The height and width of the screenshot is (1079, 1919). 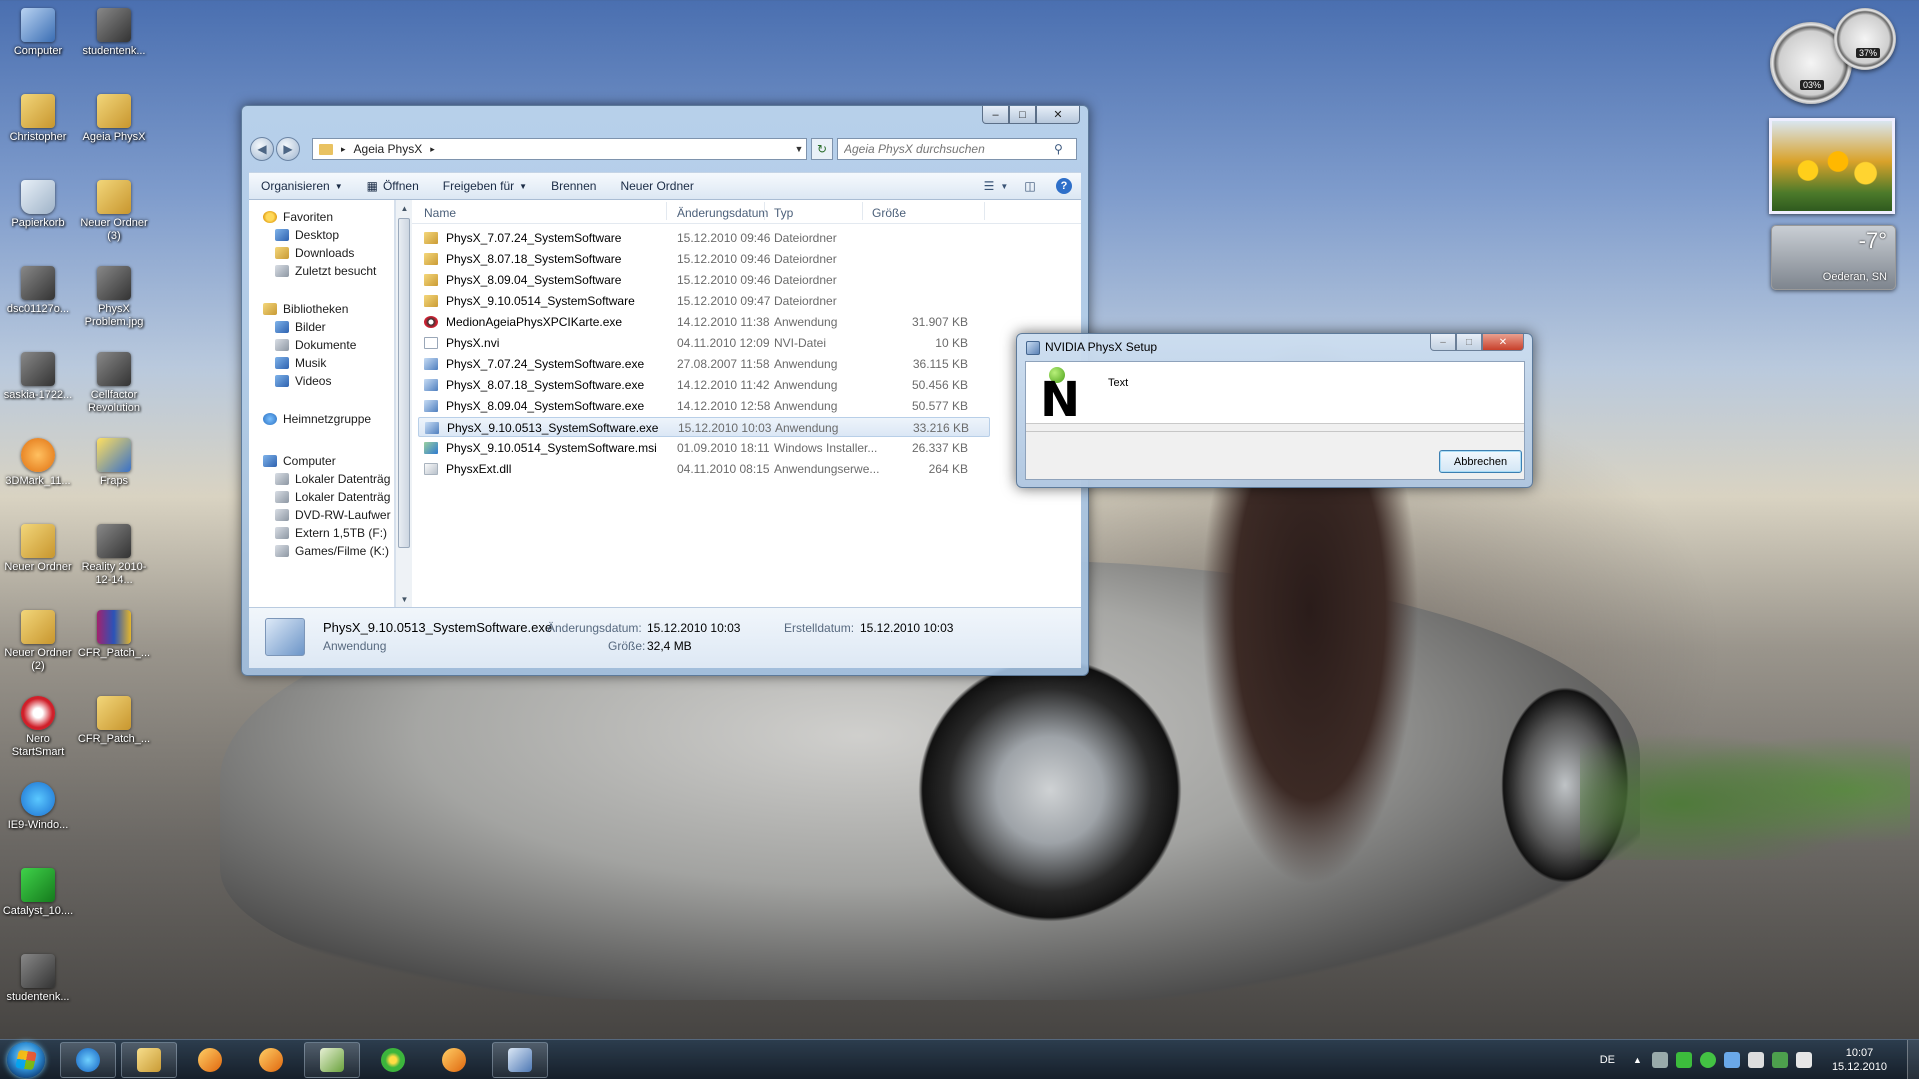 What do you see at coordinates (1443, 342) in the screenshot?
I see `dialog-minimize-button: –` at bounding box center [1443, 342].